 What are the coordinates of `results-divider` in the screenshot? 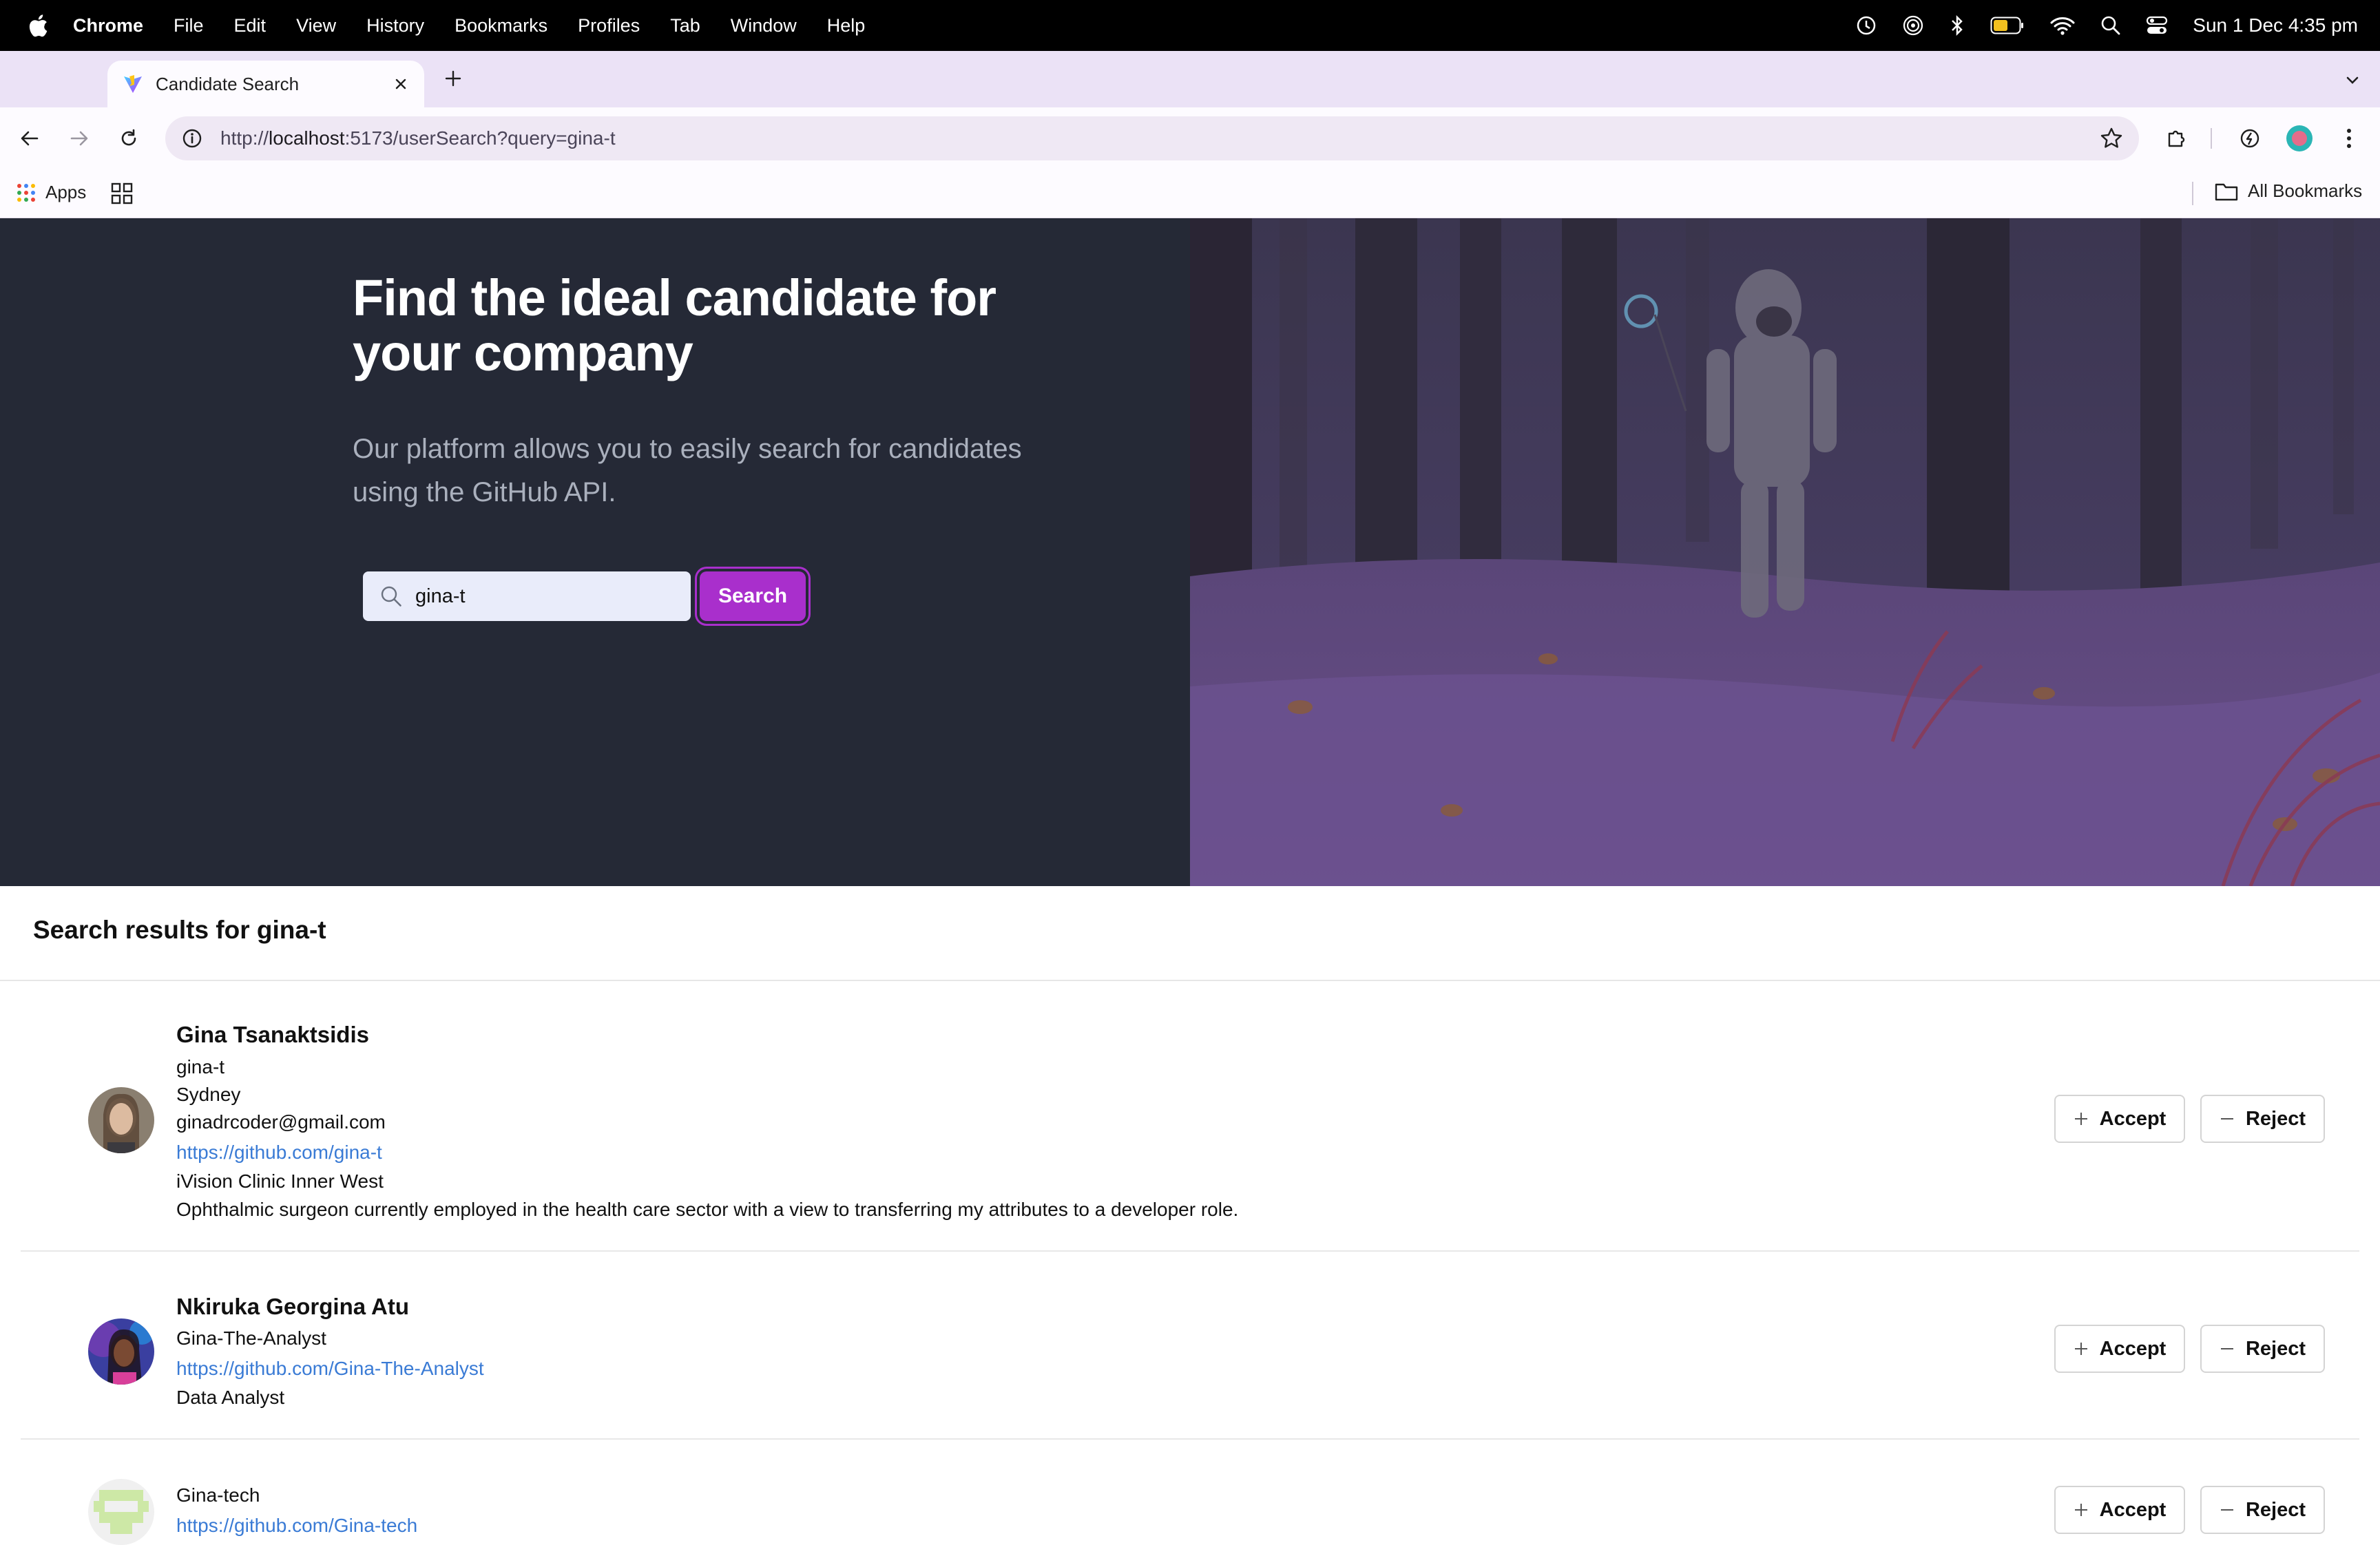 It's located at (1190, 980).